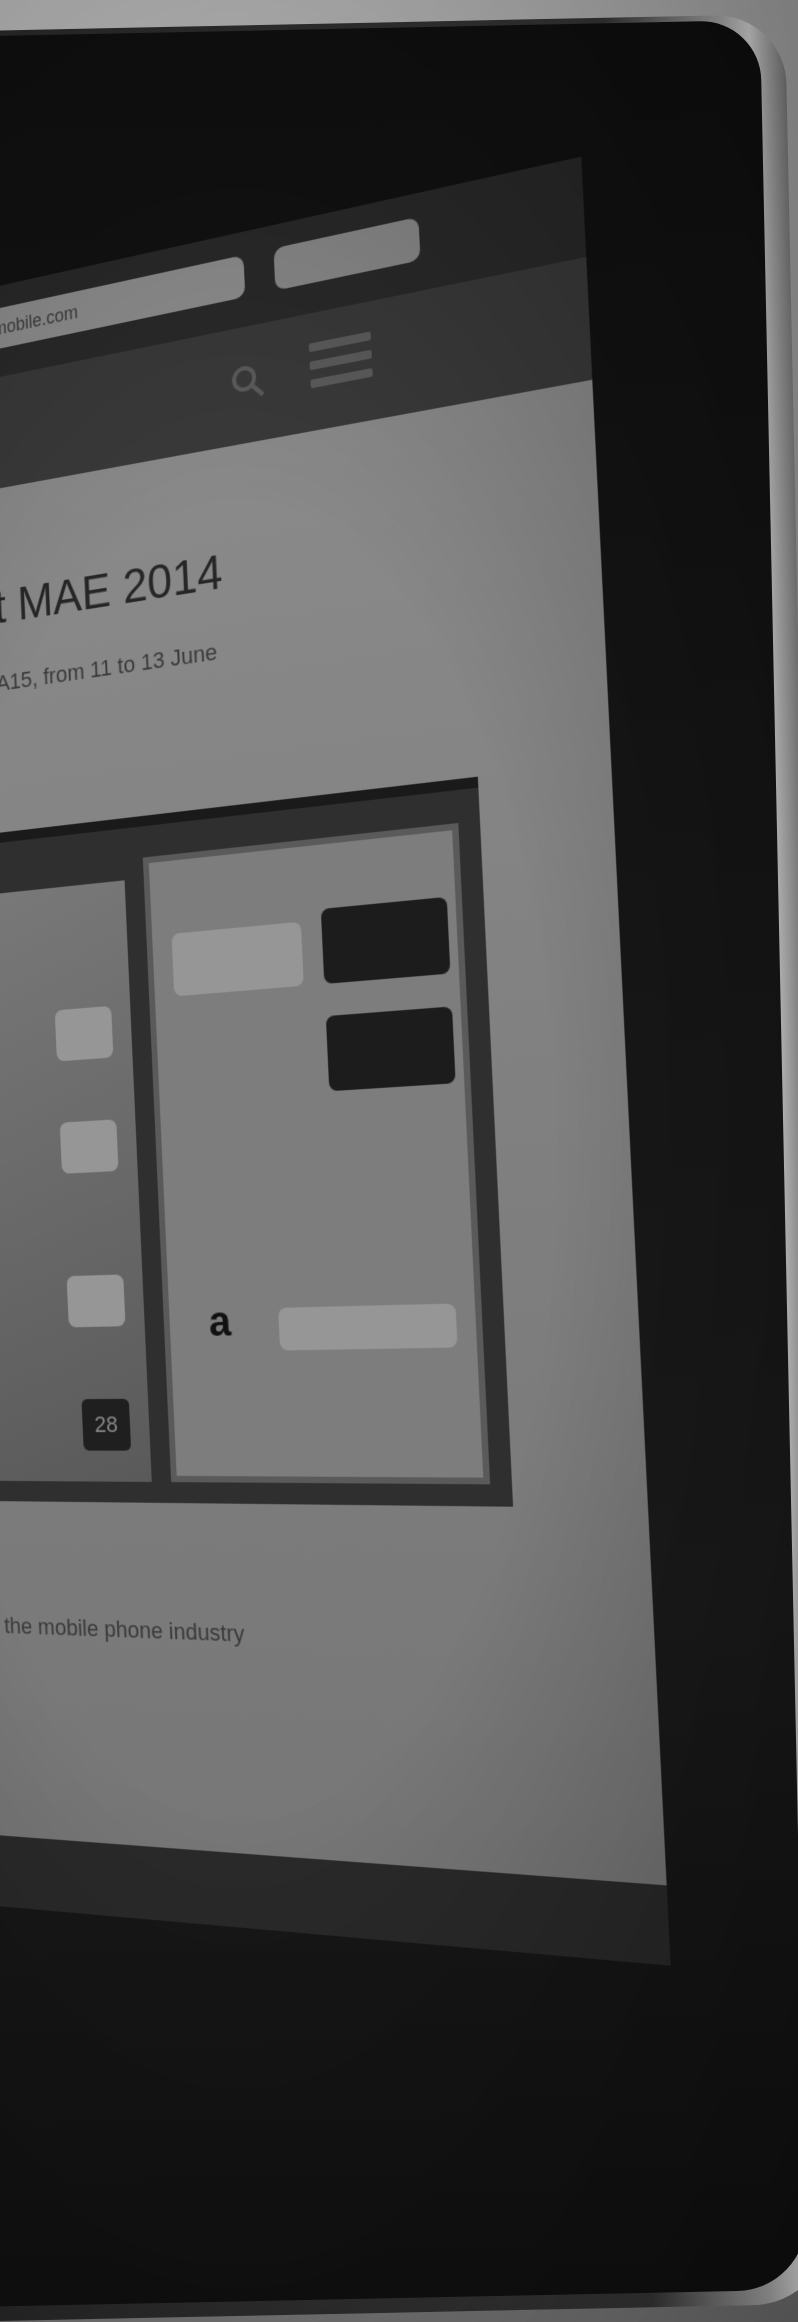 The height and width of the screenshot is (2322, 798). Describe the element at coordinates (76, 1181) in the screenshot. I see `phone-screen-left: 28` at that location.